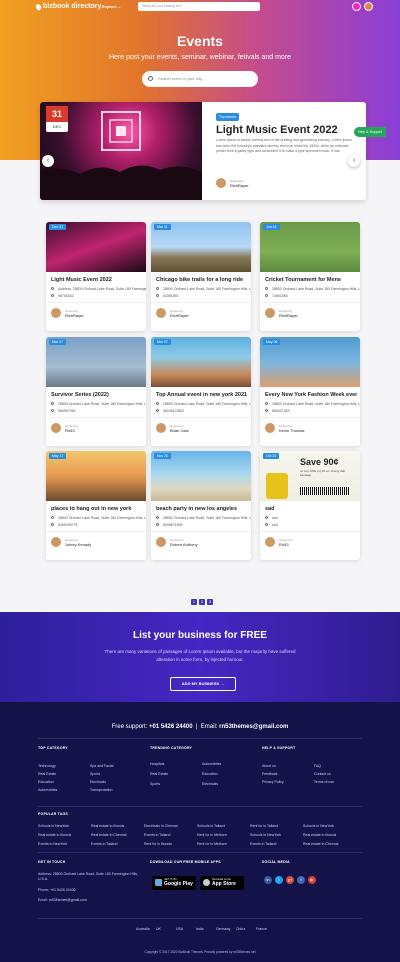 This screenshot has height=962, width=400. I want to click on trending-category-link: Automobiles, so click(211, 764).